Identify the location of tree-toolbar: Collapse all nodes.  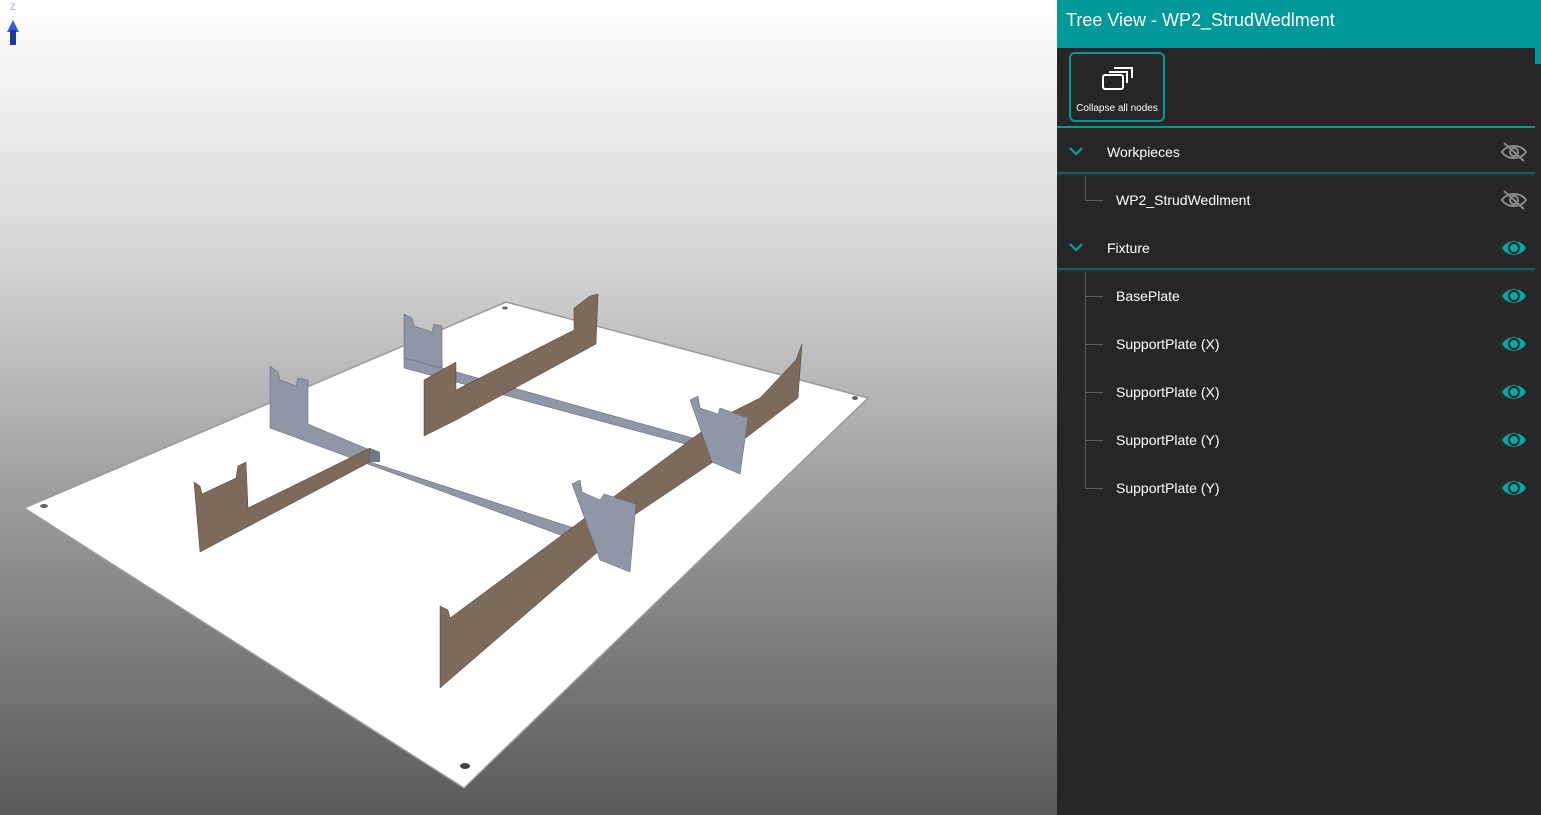
(1296, 88).